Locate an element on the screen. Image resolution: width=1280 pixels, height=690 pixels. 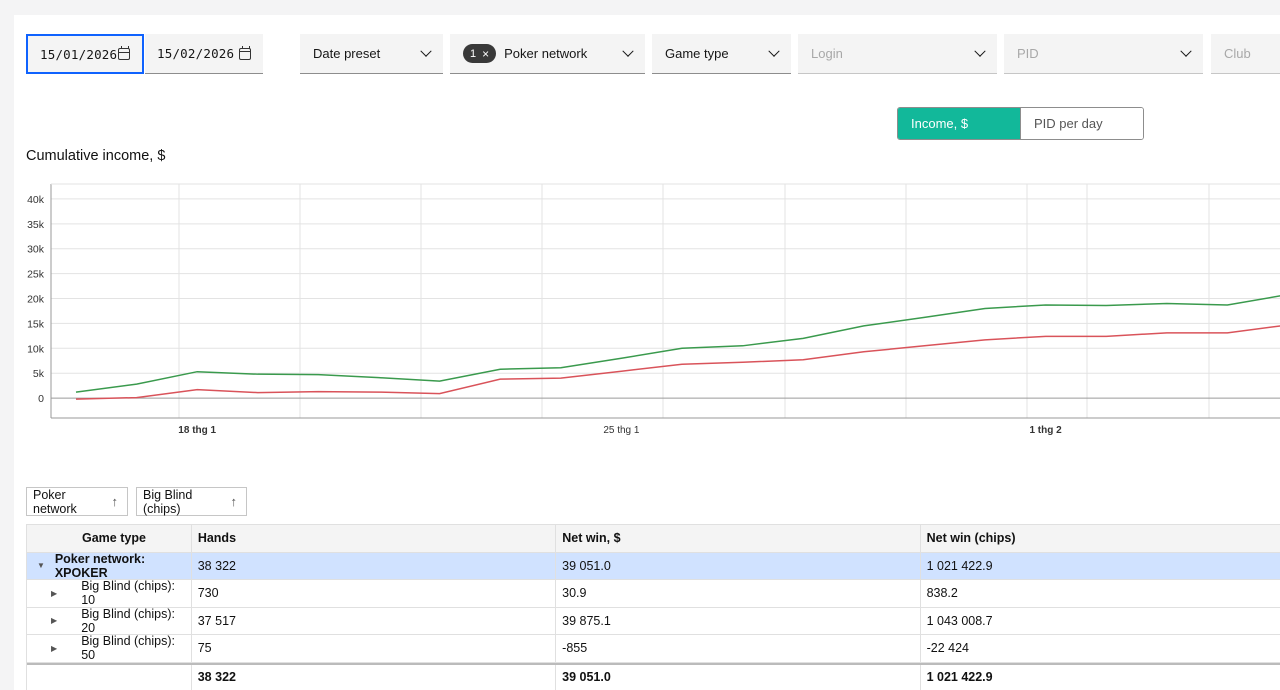
y-tick-label: 40k is located at coordinates (36, 200).